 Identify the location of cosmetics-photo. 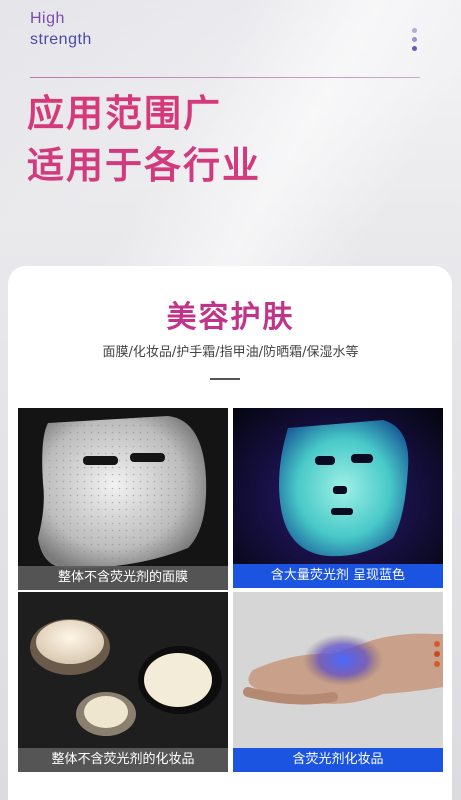
(123, 682).